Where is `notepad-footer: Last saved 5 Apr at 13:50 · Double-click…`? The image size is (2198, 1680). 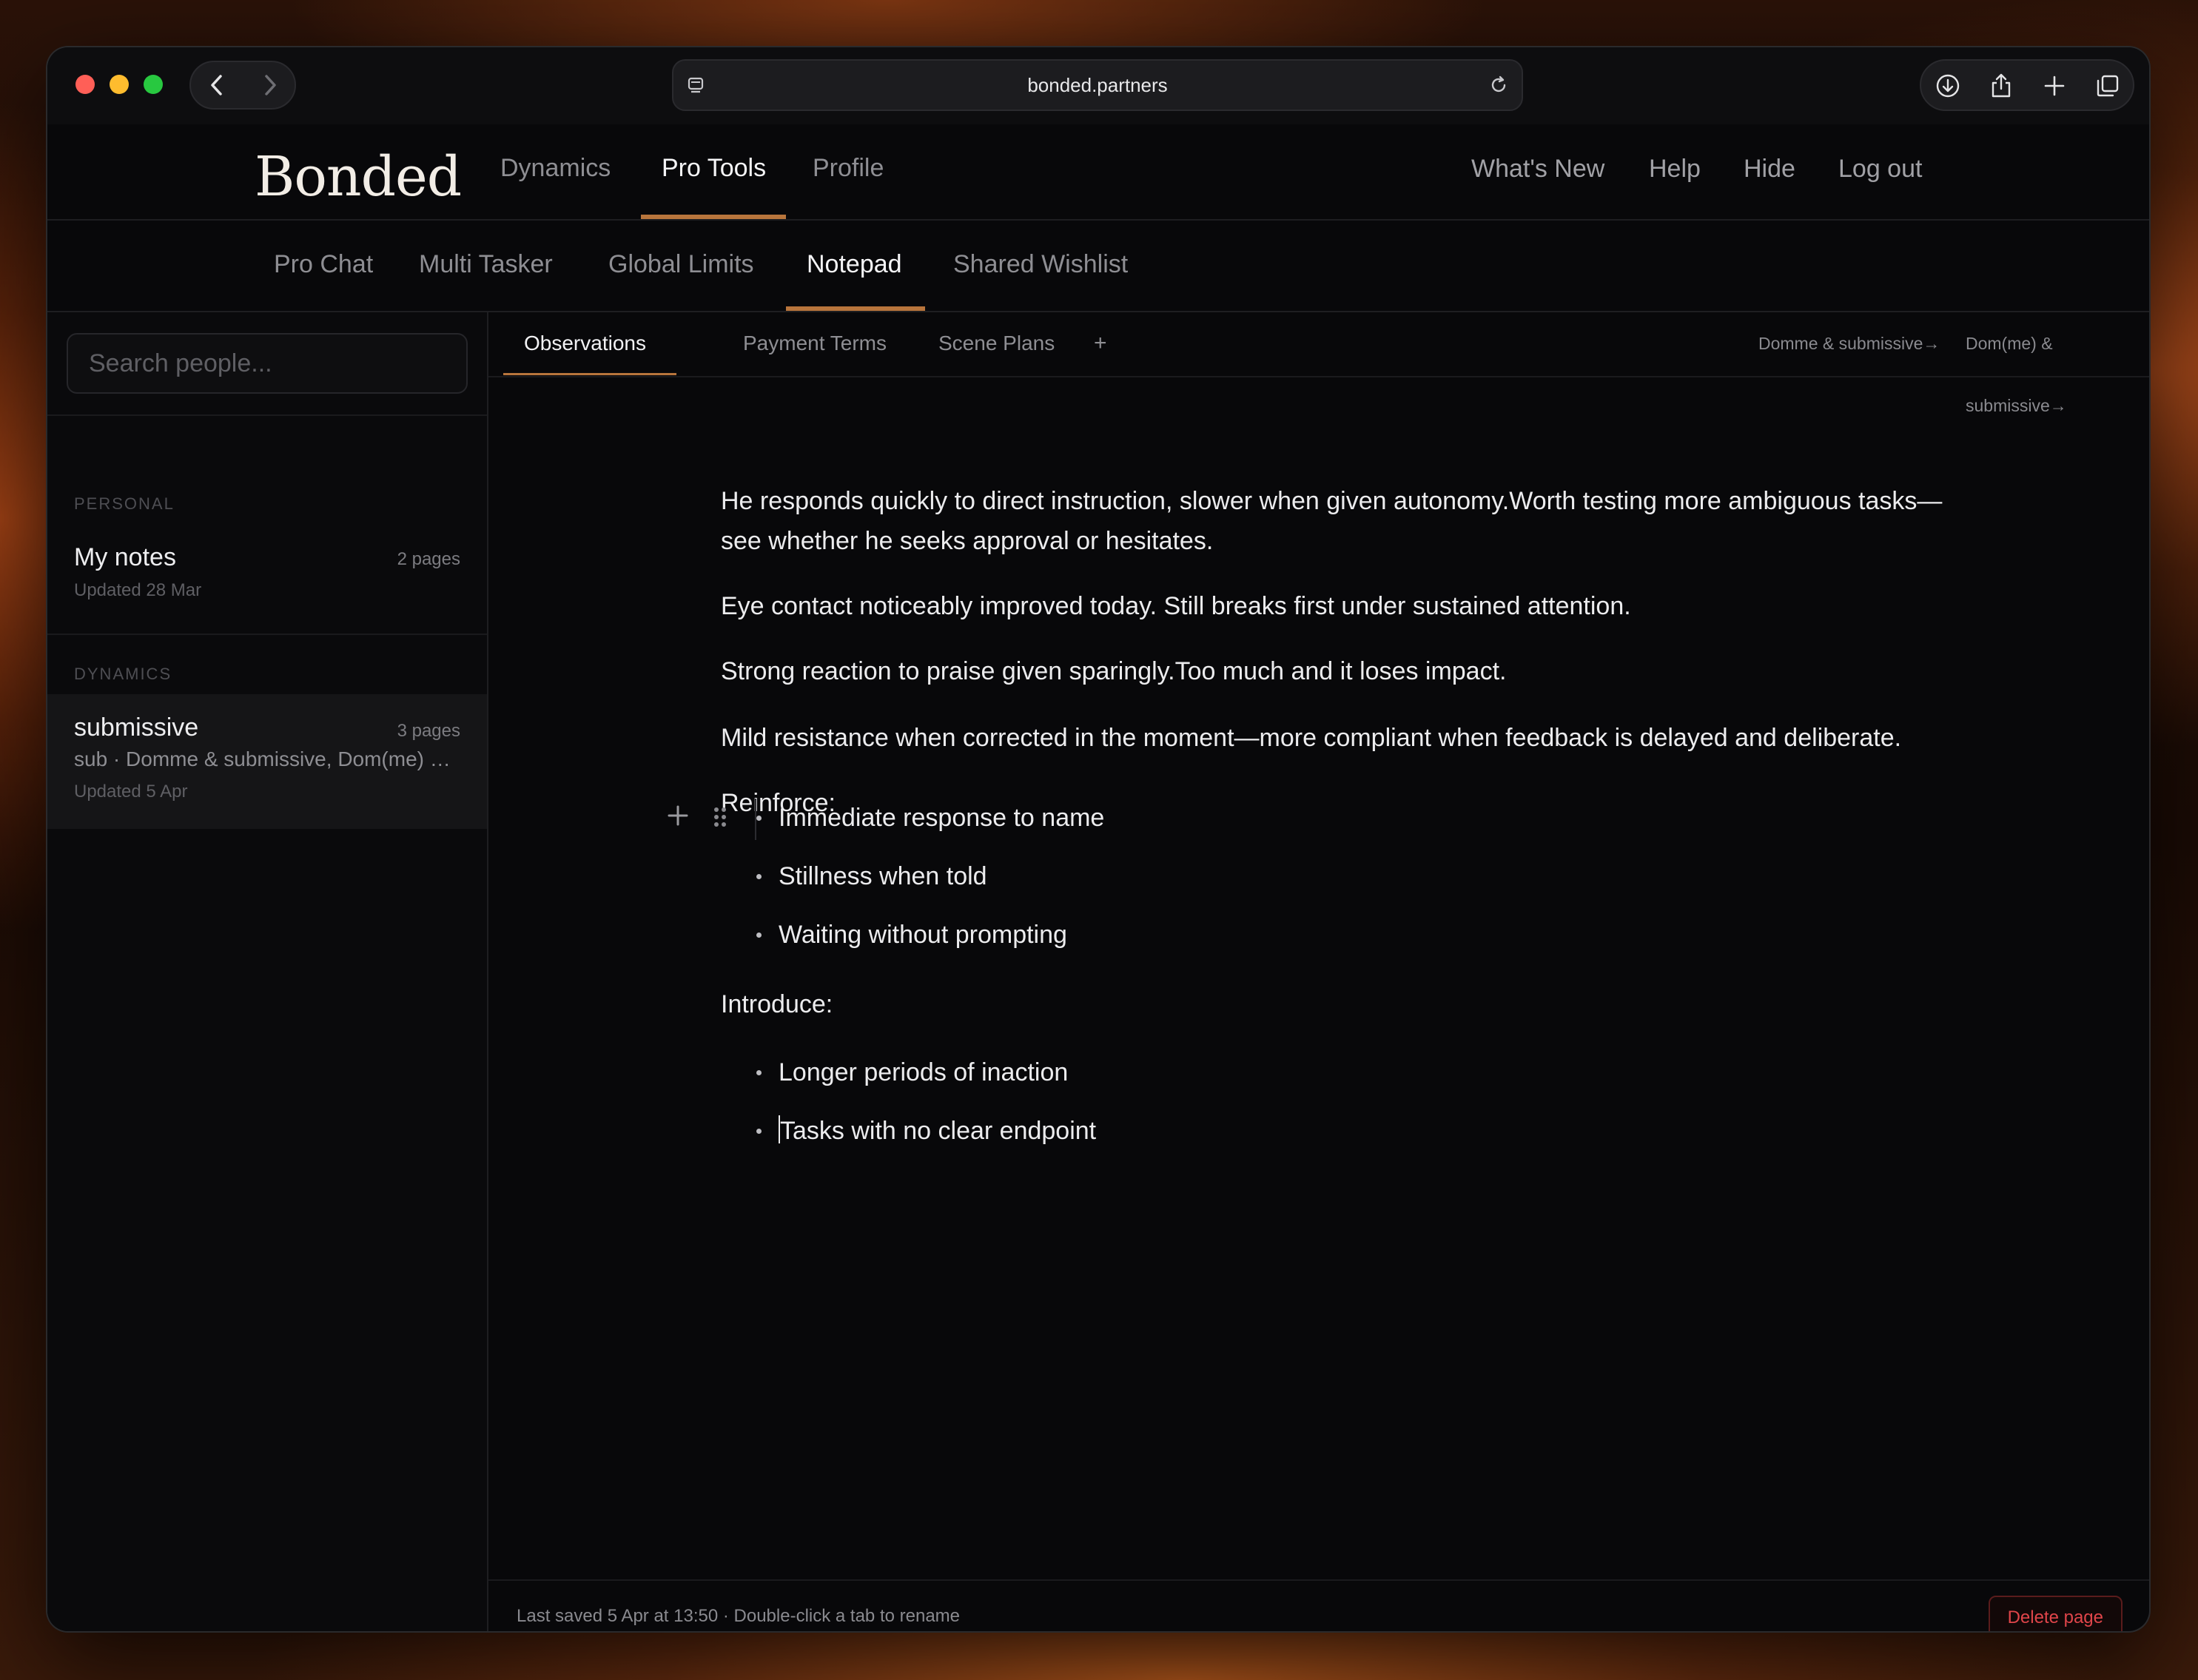
notepad-footer: Last saved 5 Apr at 13:50 · Double-click… is located at coordinates (1318, 1605).